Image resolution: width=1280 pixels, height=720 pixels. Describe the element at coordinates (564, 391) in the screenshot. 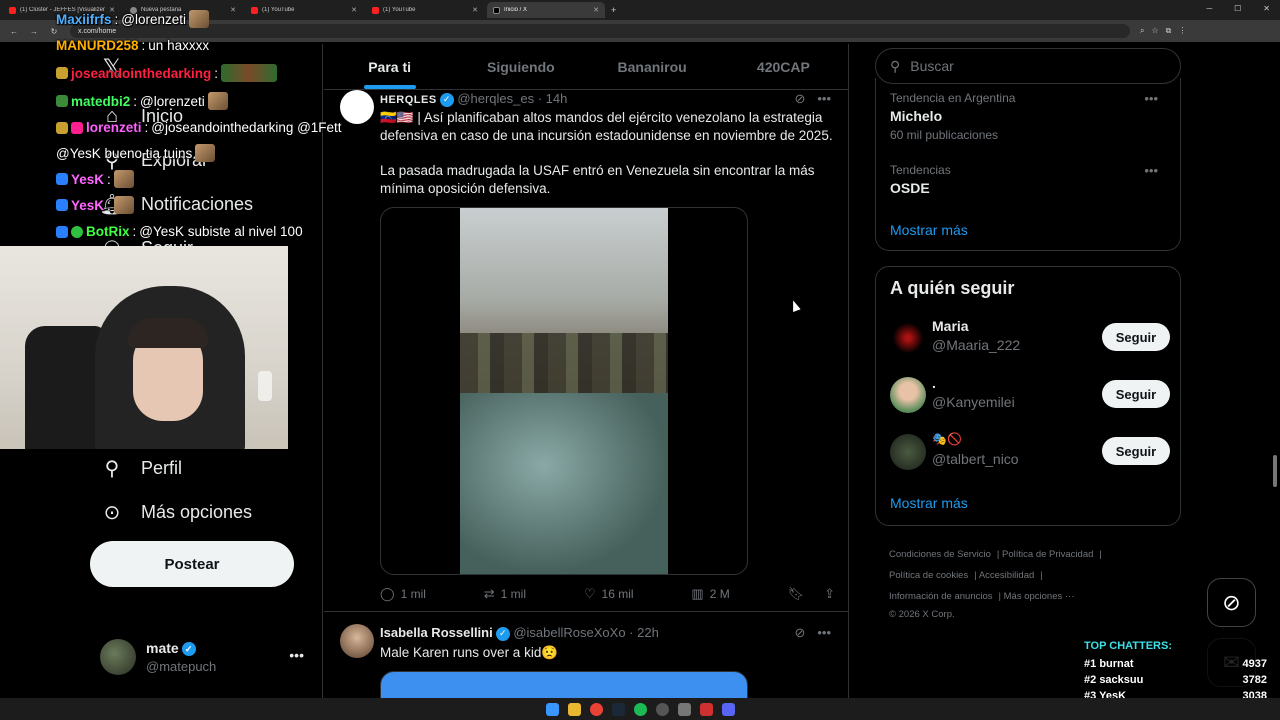

I see `tweet-video` at that location.